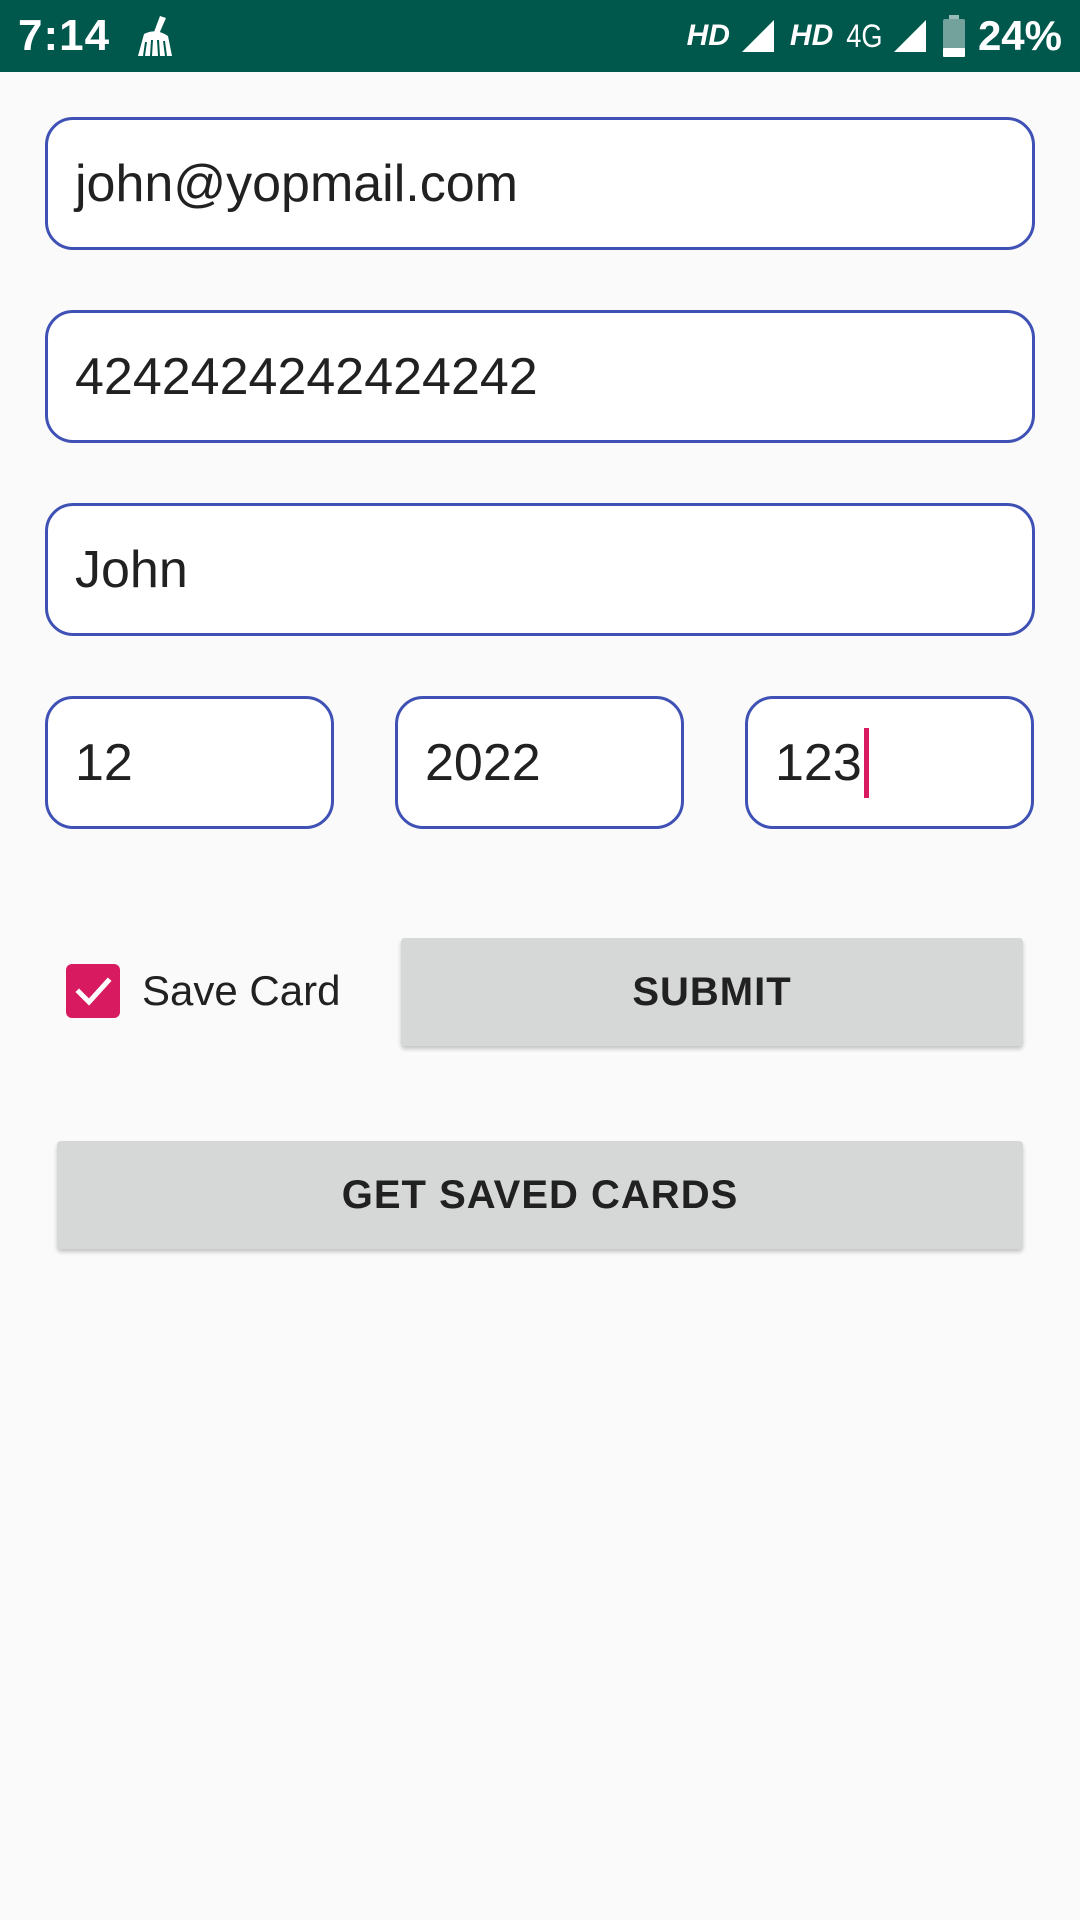 This screenshot has width=1080, height=1920. What do you see at coordinates (241, 990) in the screenshot?
I see `save-card-label: Save Card` at bounding box center [241, 990].